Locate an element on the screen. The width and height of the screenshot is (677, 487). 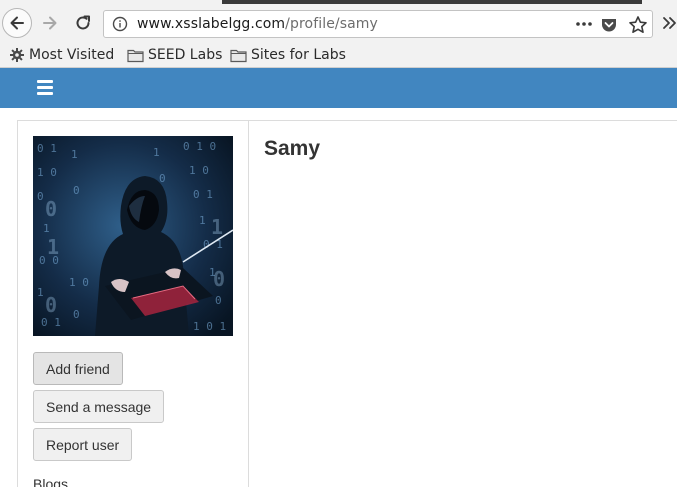
bookmarks-toolbar: Most Visited SEED Labs Sites for Labs is located at coordinates (338, 56).